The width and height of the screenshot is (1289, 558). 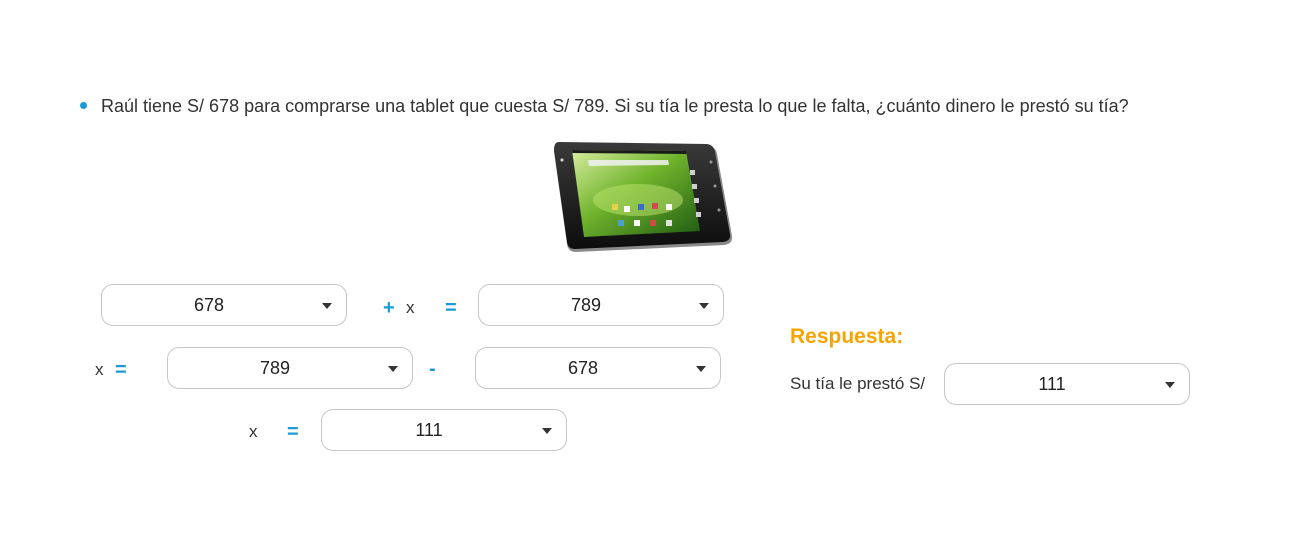 What do you see at coordinates (643, 198) in the screenshot?
I see `tablet-image` at bounding box center [643, 198].